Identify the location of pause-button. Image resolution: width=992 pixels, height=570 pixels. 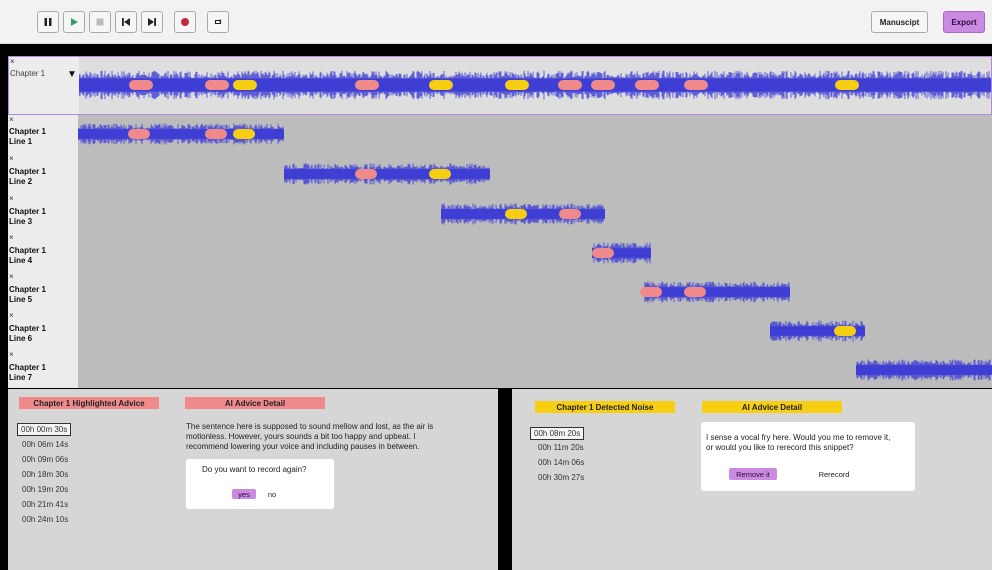
(48, 22).